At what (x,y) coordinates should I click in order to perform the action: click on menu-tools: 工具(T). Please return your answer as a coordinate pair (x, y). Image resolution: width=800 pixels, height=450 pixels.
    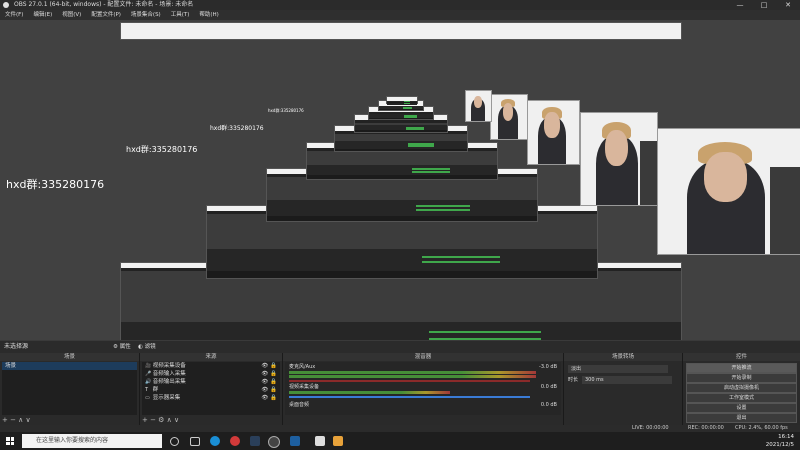
    Looking at the image, I should click on (180, 15).